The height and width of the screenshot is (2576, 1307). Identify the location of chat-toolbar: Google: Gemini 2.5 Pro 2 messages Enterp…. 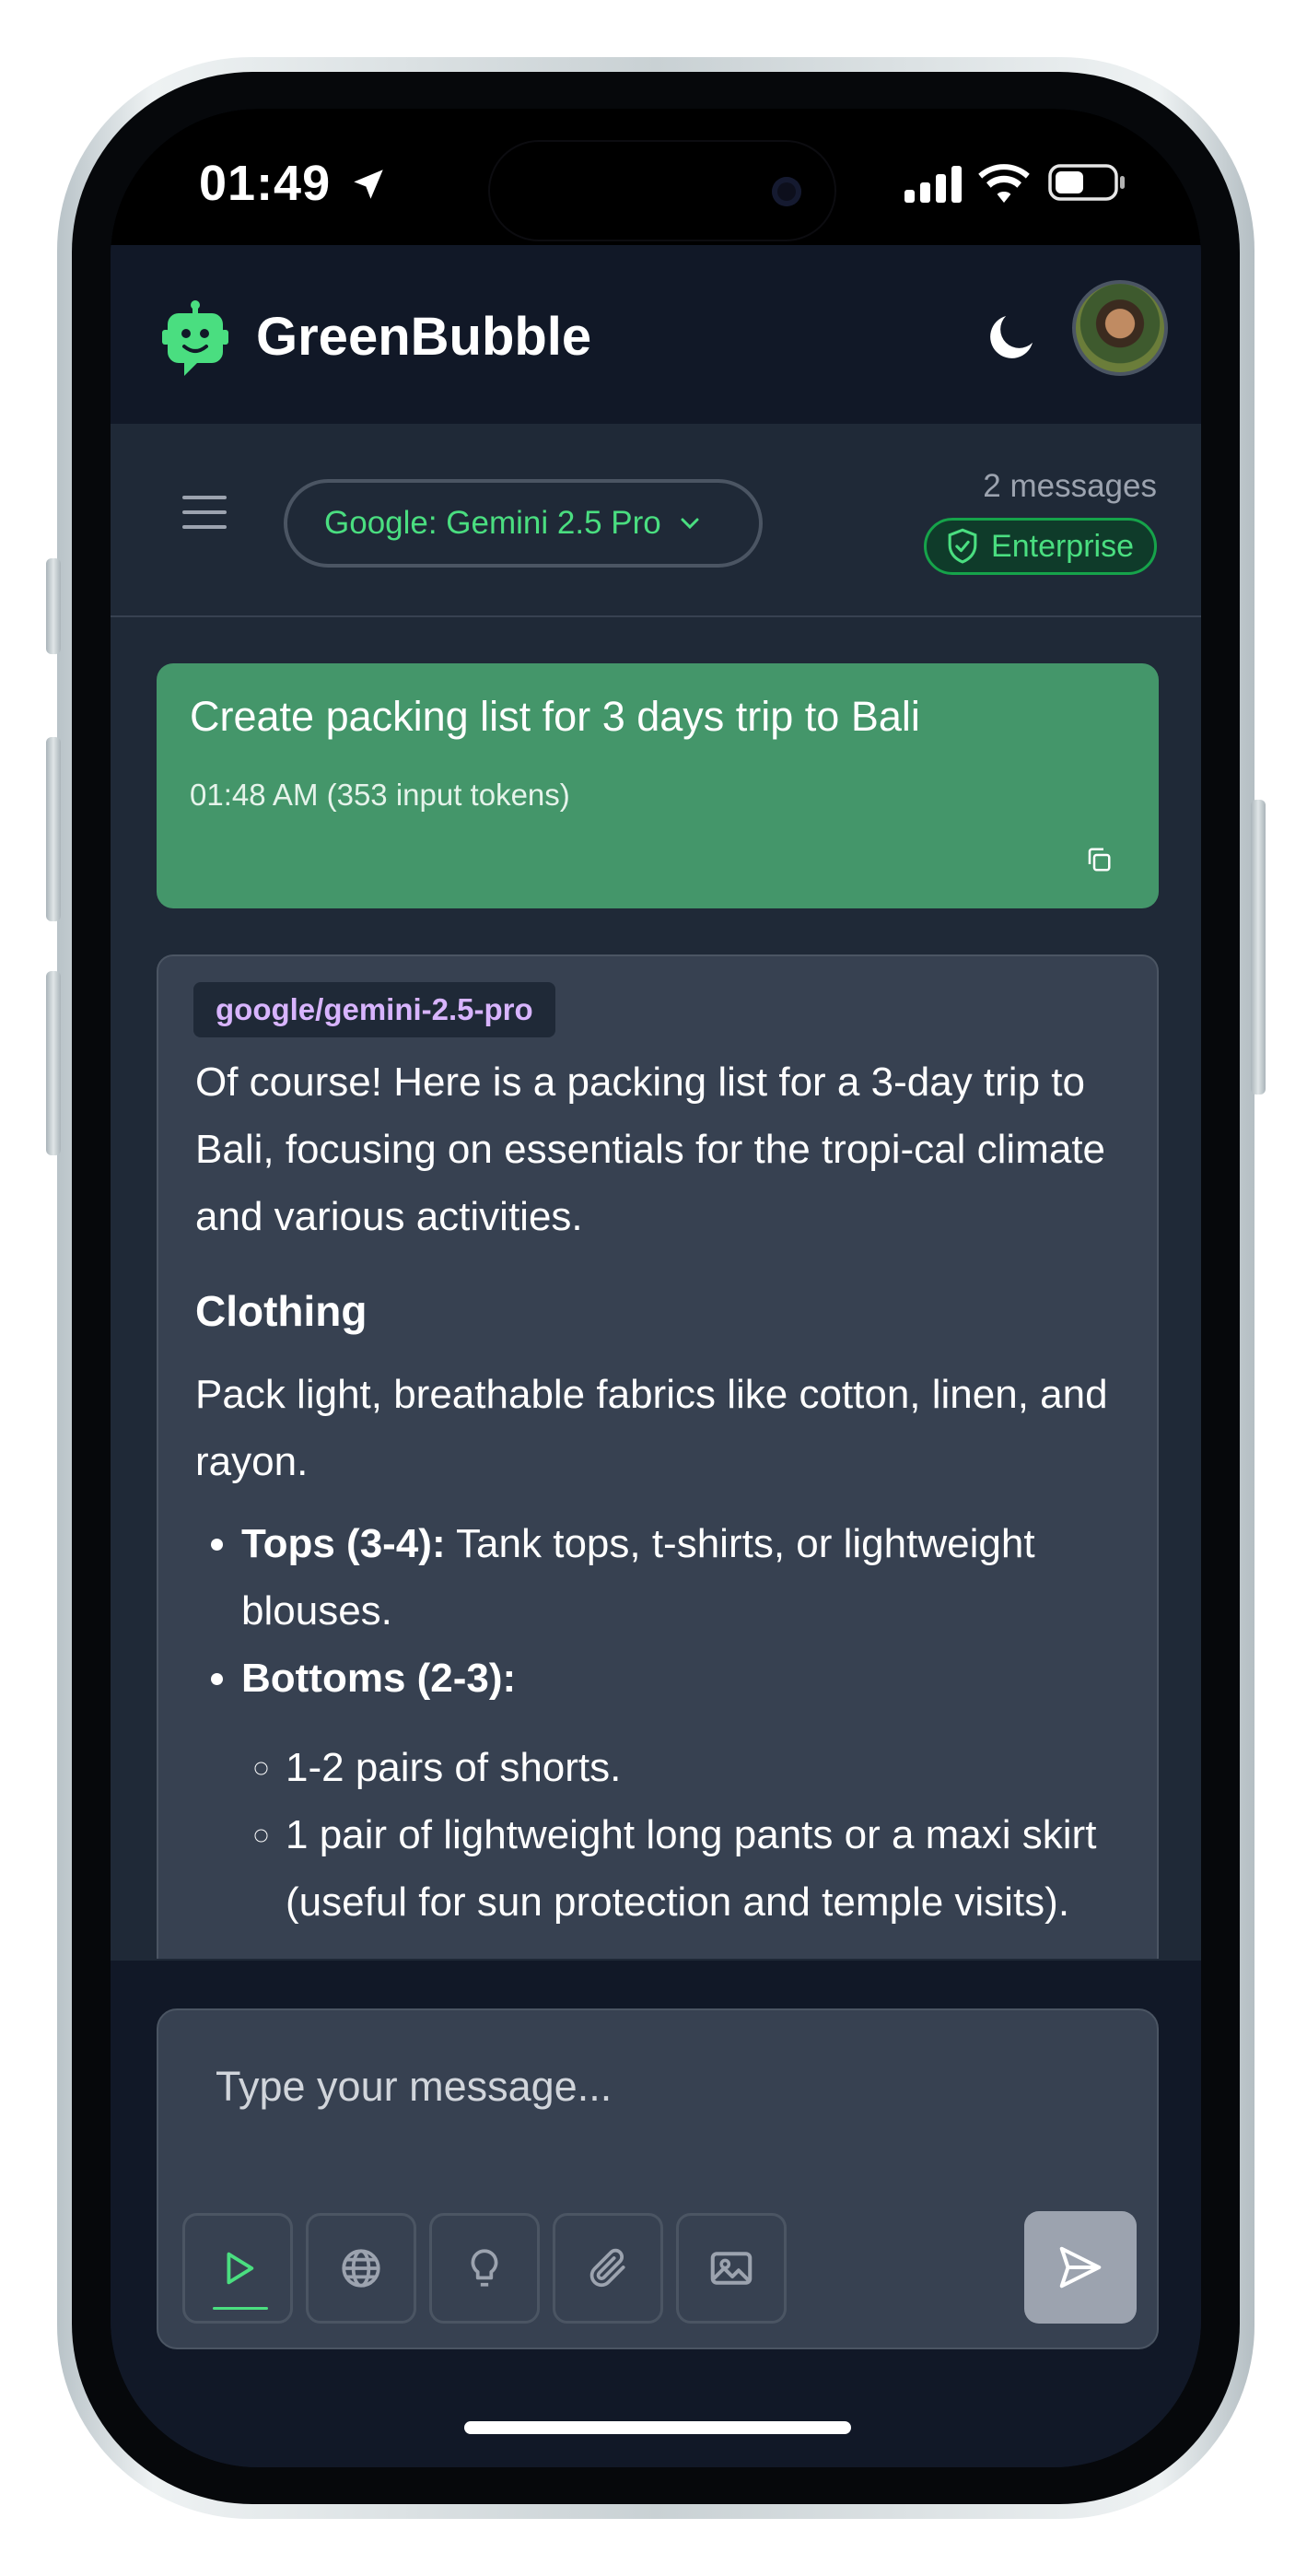
(656, 520).